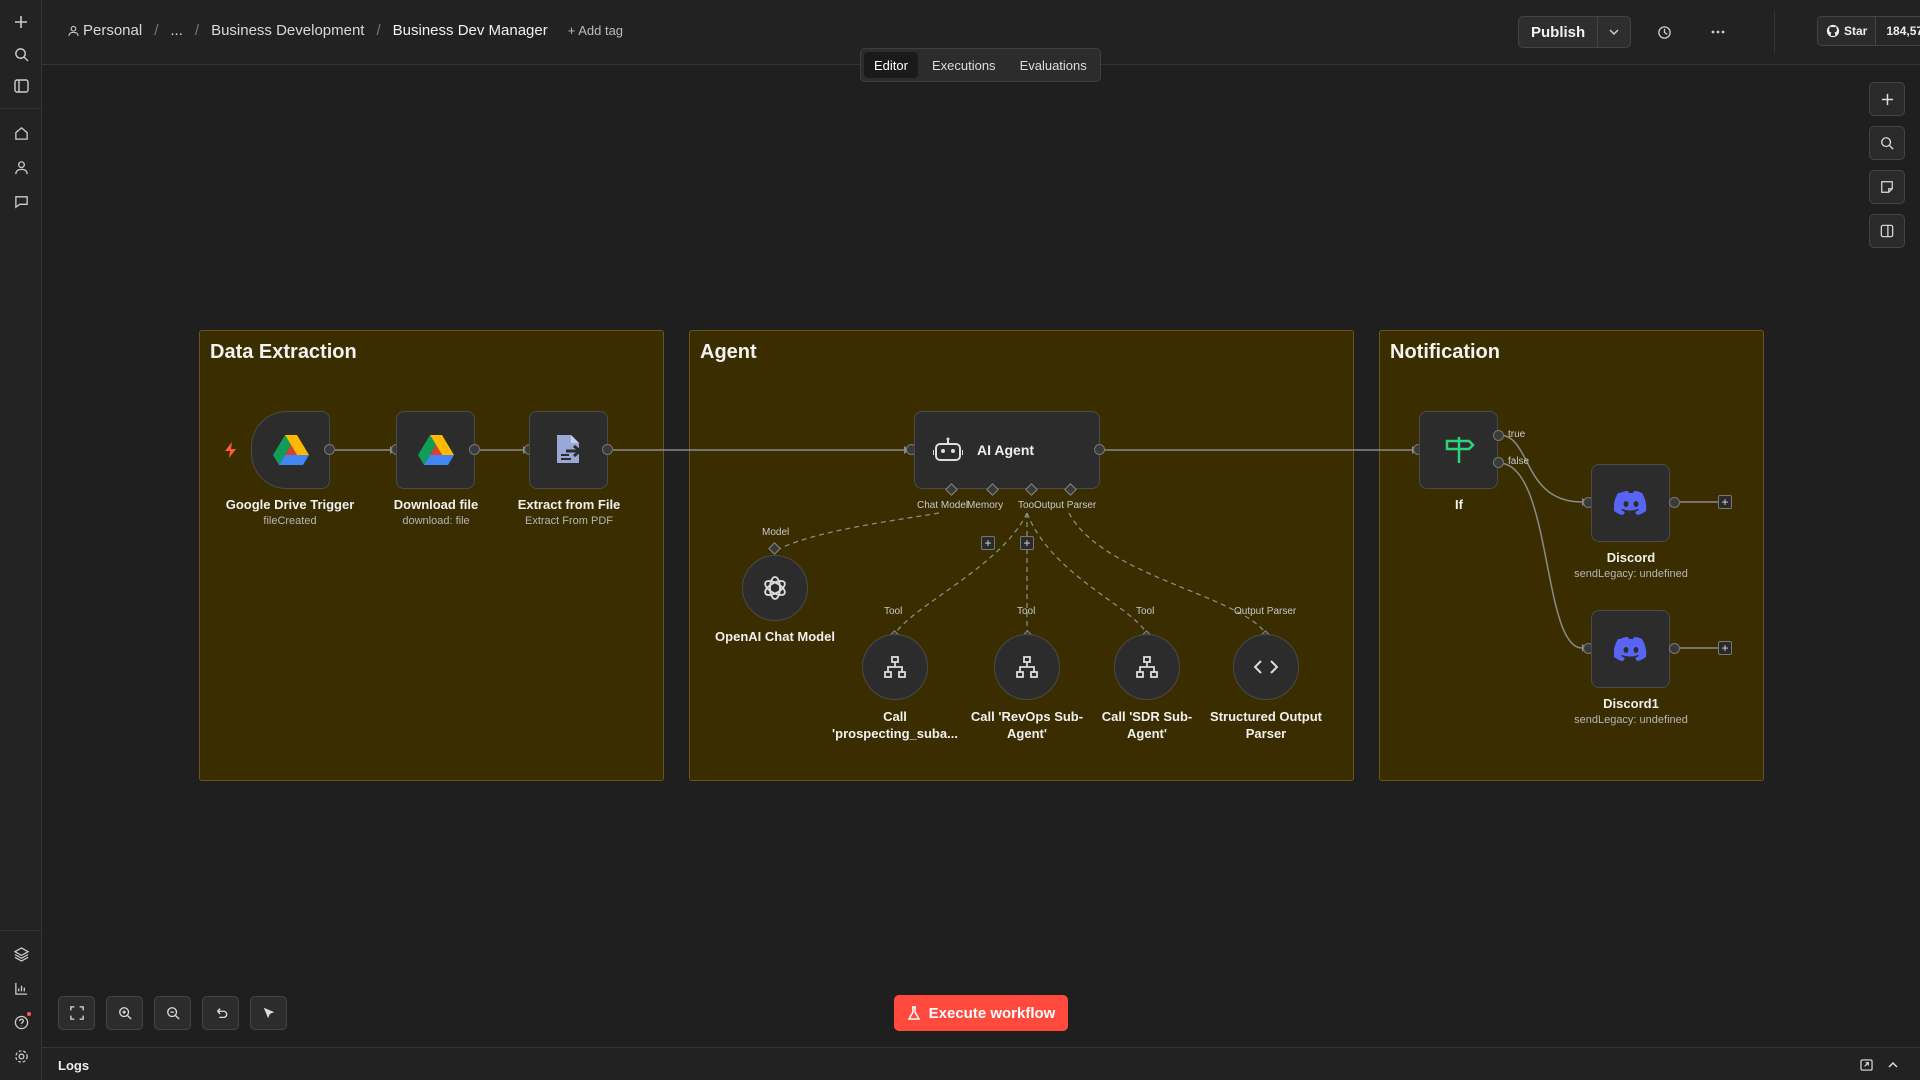  I want to click on ai-agent-node: AI Agent, so click(1007, 450).